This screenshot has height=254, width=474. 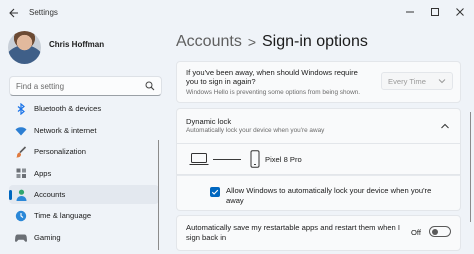 I want to click on device-name: Pixel 8 Pro, so click(x=283, y=159).